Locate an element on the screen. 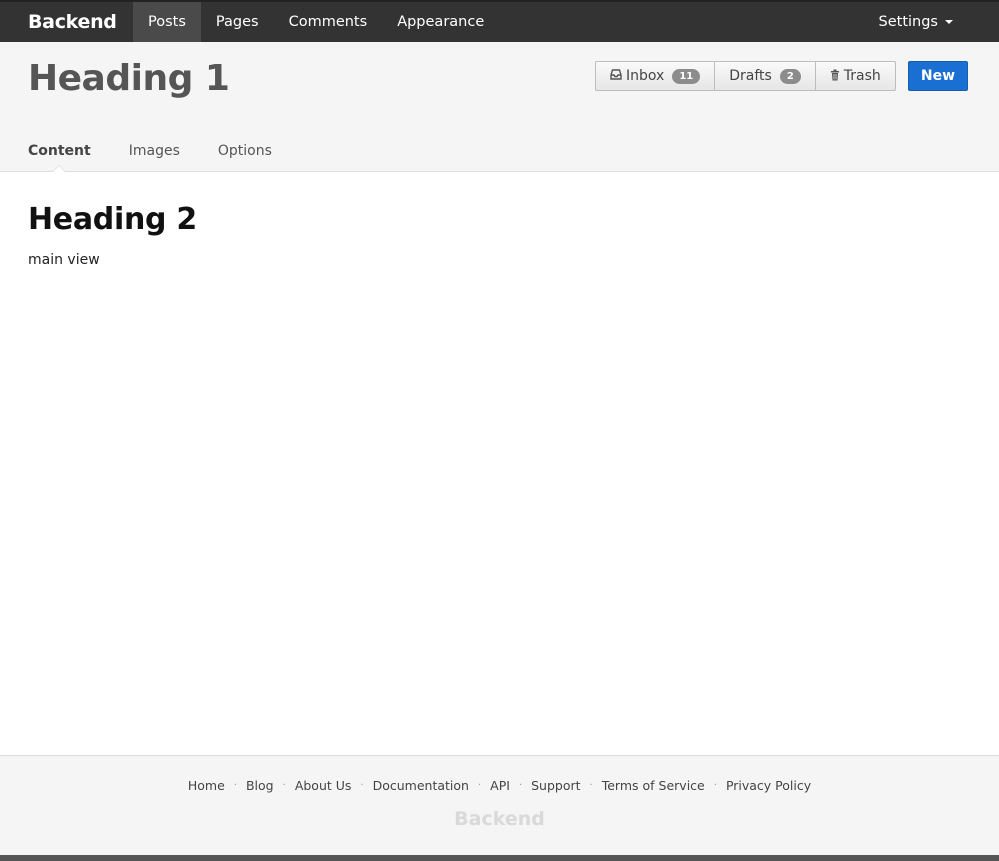 The height and width of the screenshot is (861, 999). section-heading: Heading 2 is located at coordinates (112, 219).